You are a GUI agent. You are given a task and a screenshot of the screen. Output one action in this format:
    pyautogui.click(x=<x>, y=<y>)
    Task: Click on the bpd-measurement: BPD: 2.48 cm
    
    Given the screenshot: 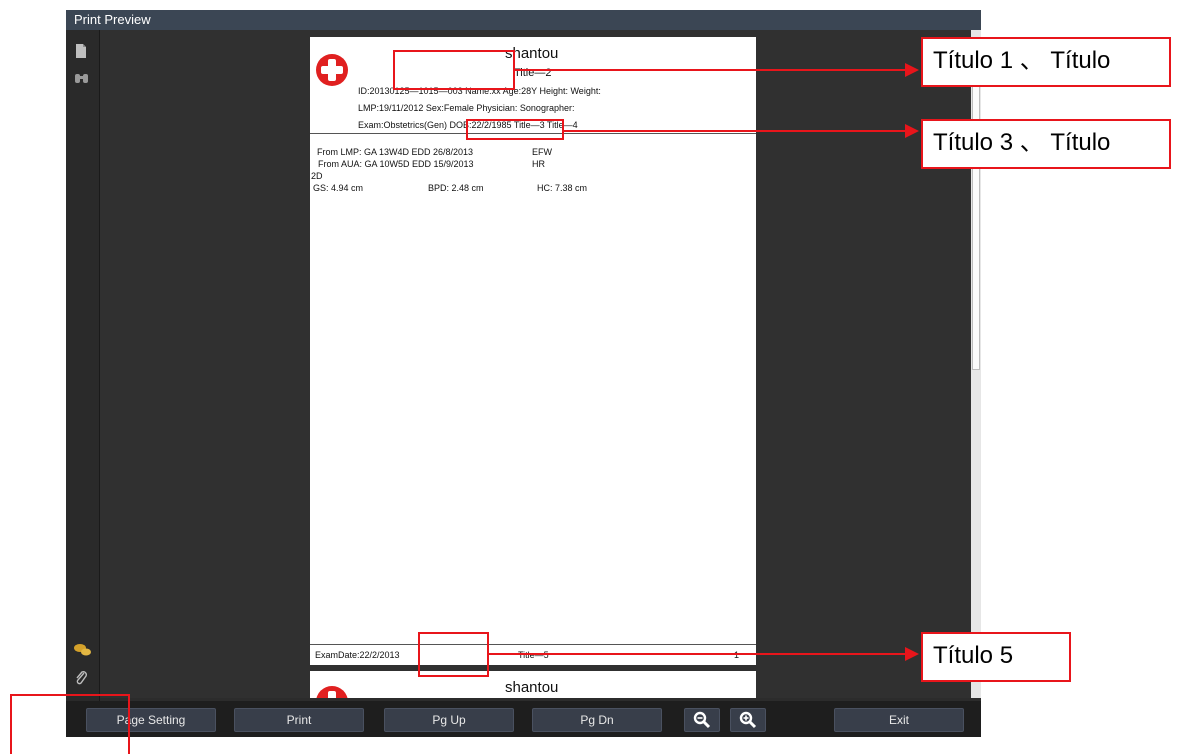 What is the action you would take?
    pyautogui.click(x=456, y=188)
    